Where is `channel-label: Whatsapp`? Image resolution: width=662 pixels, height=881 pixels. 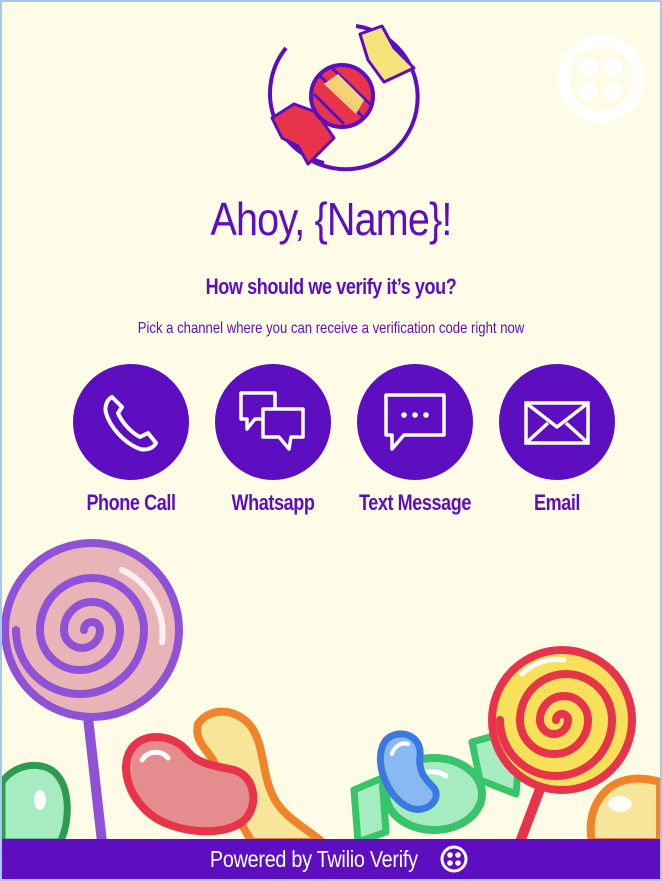
channel-label: Whatsapp is located at coordinates (273, 502).